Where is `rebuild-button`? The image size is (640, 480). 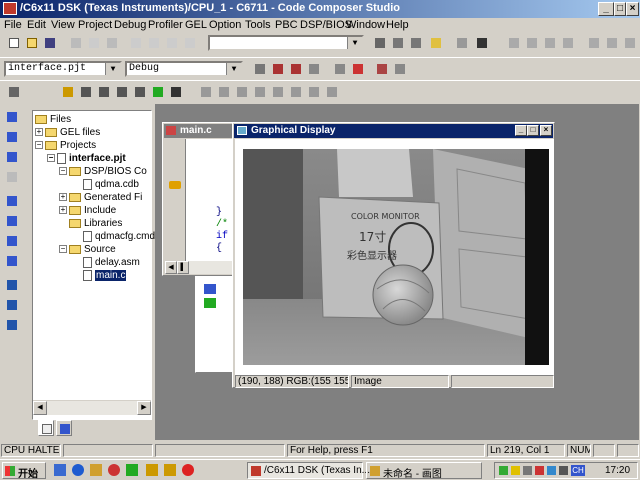
rebuild-button is located at coordinates (296, 69).